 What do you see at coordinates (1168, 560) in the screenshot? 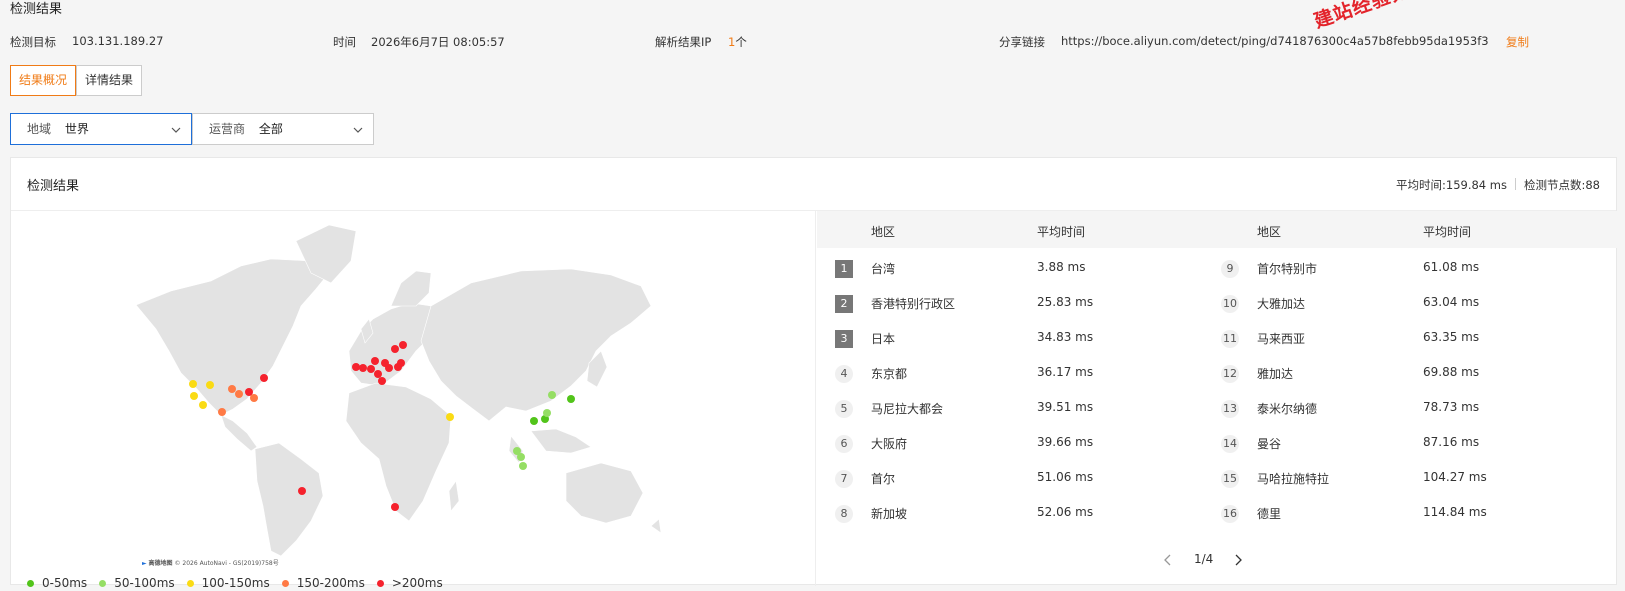
I see `chevron-left-icon` at bounding box center [1168, 560].